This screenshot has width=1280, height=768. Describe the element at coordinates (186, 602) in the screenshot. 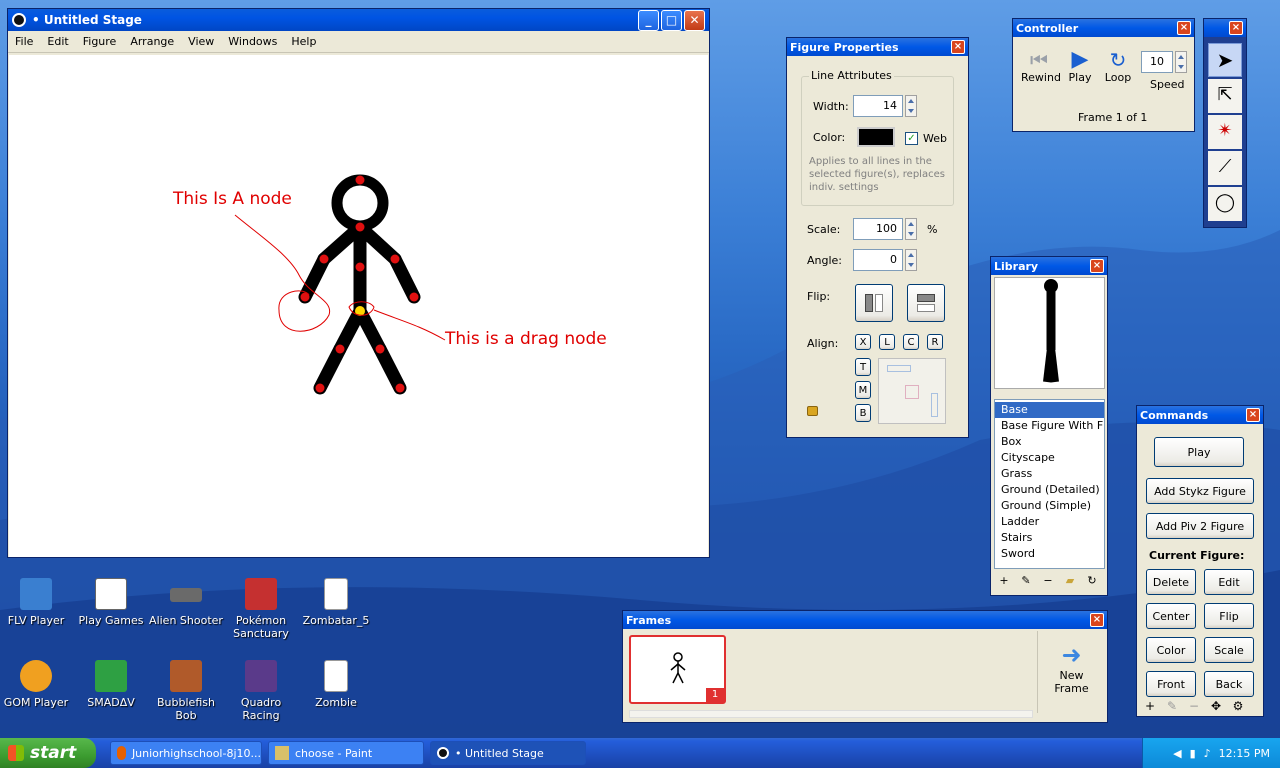

I see `desktop-icon-alien-shooter: Alien Shooter` at that location.